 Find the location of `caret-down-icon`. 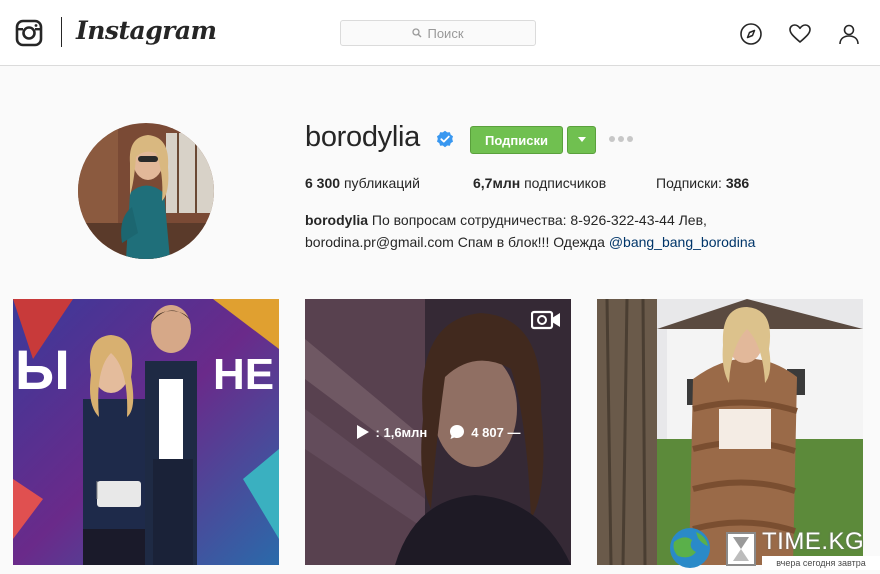

caret-down-icon is located at coordinates (581, 139).